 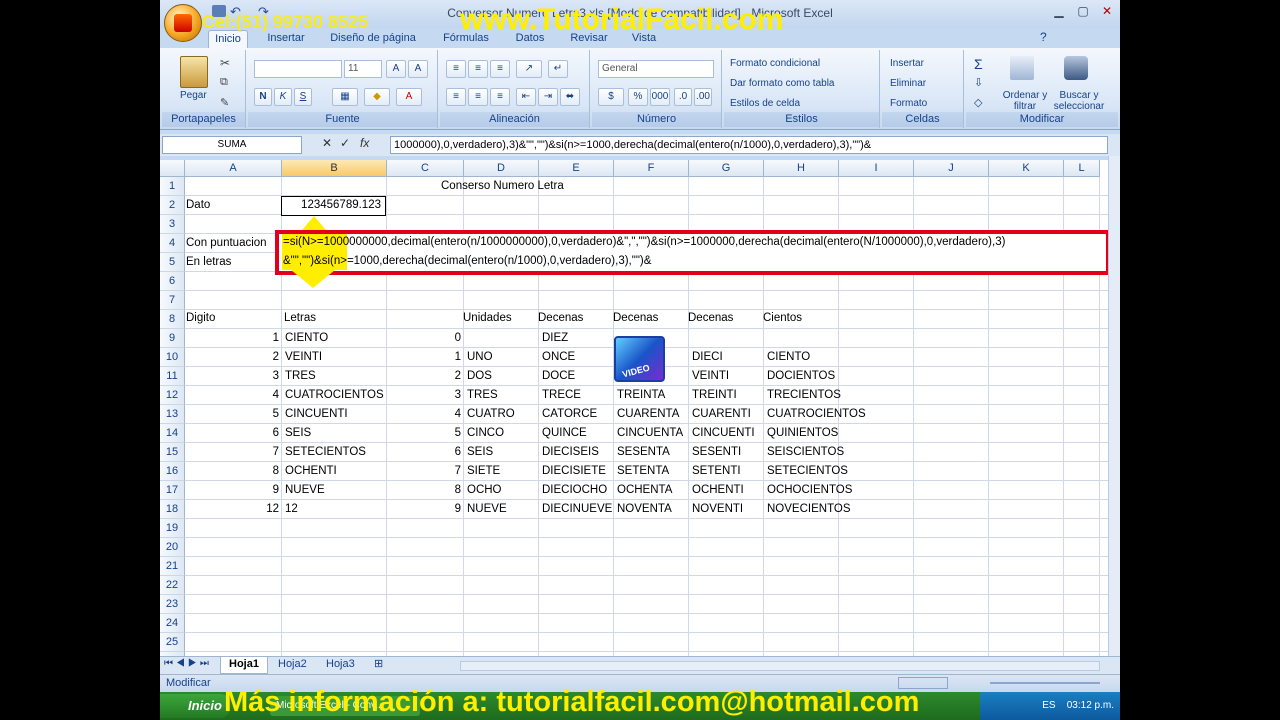 What do you see at coordinates (716, 509) in the screenshot?
I see `cell-decenas-3: NOVENTI` at bounding box center [716, 509].